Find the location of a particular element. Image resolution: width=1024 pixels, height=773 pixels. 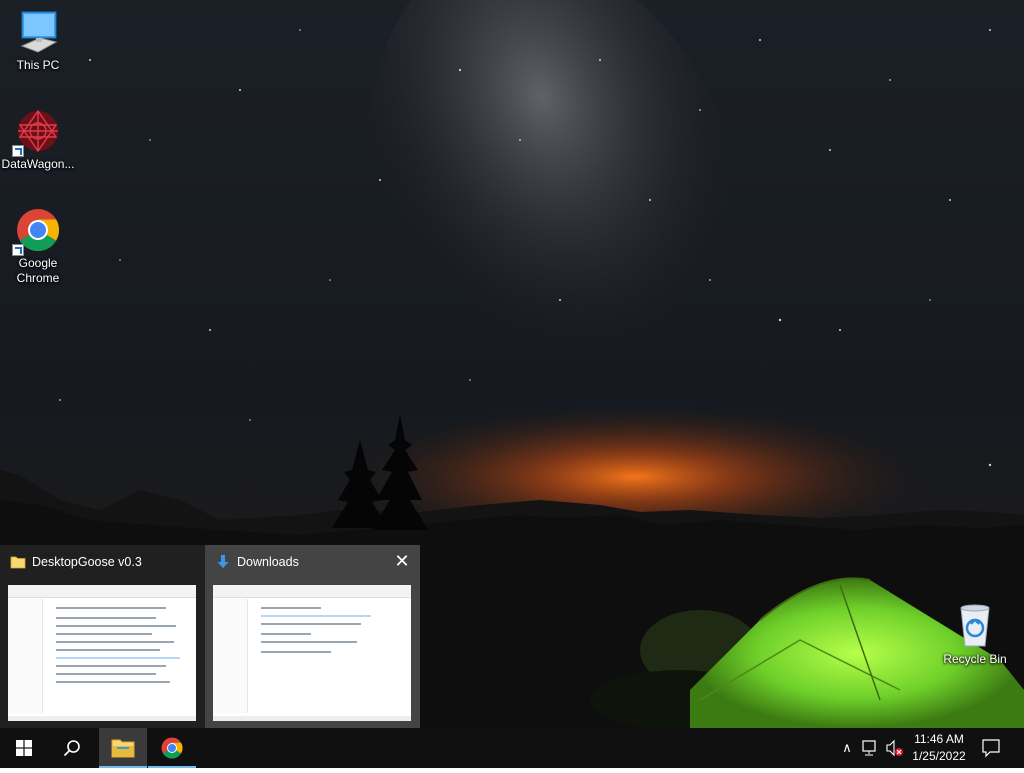

monitor-icon is located at coordinates (38, 32).